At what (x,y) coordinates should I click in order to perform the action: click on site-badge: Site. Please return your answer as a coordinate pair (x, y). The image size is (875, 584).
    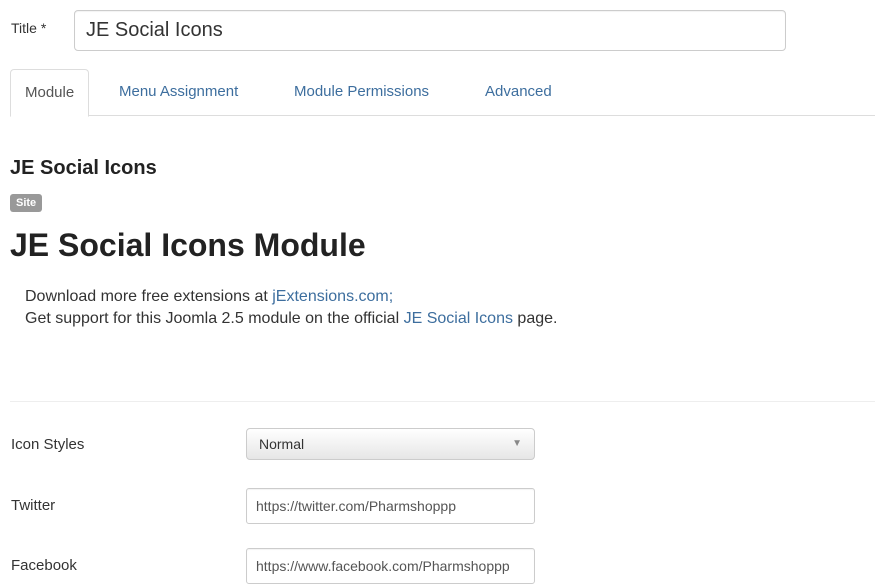
    Looking at the image, I should click on (26, 203).